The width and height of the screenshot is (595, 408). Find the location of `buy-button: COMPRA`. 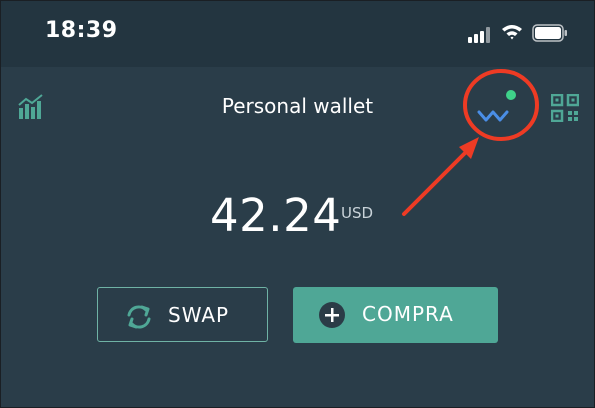

buy-button: COMPRA is located at coordinates (395, 315).